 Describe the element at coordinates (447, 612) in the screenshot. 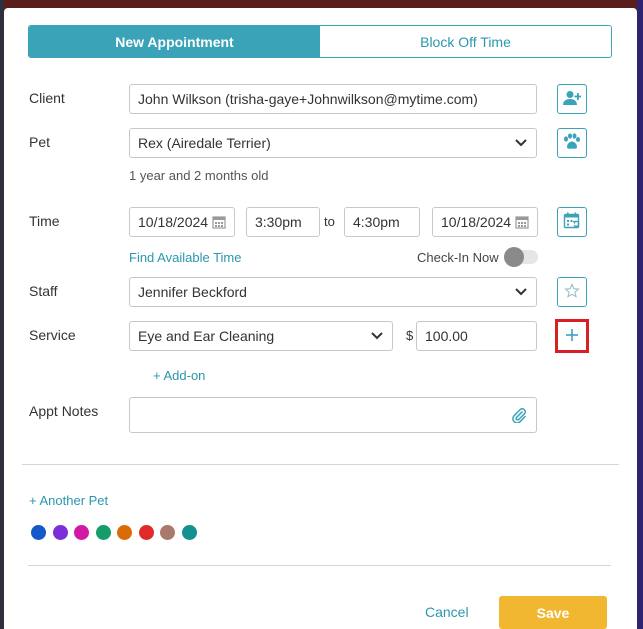

I see `cancel-button: Cancel` at that location.